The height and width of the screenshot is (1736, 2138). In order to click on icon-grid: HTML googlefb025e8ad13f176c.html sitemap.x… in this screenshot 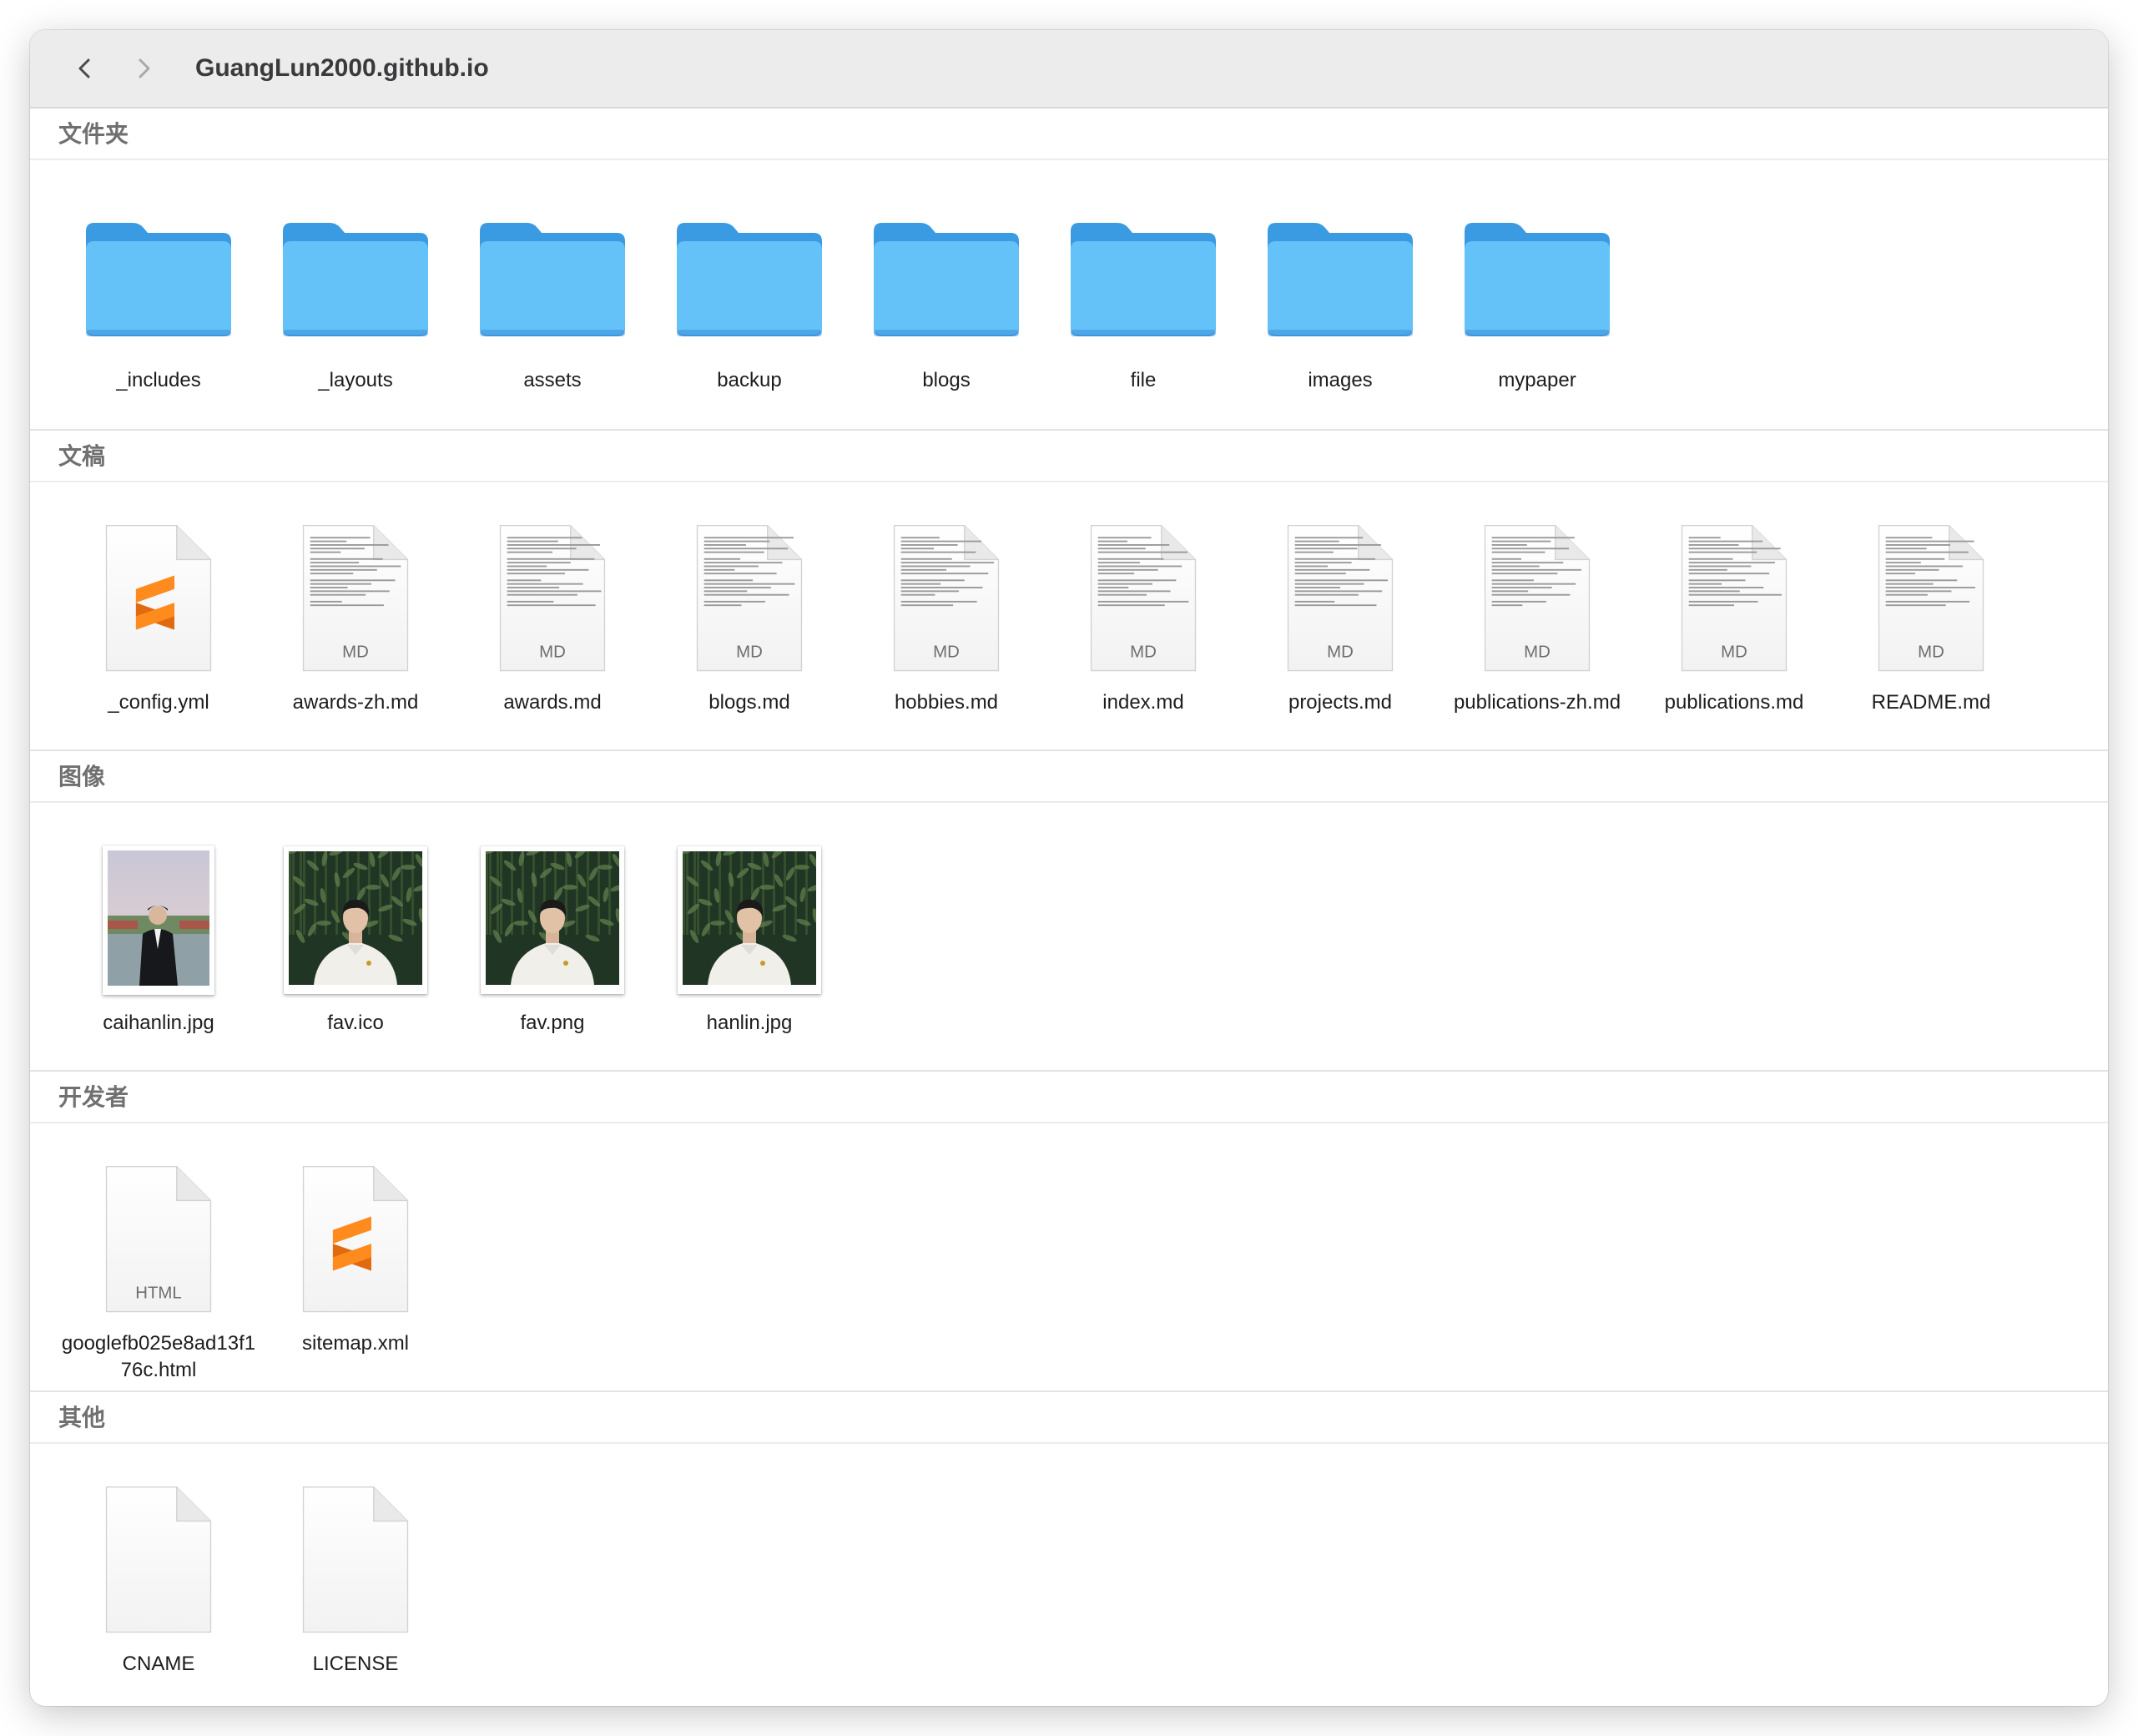, I will do `click(1069, 1256)`.